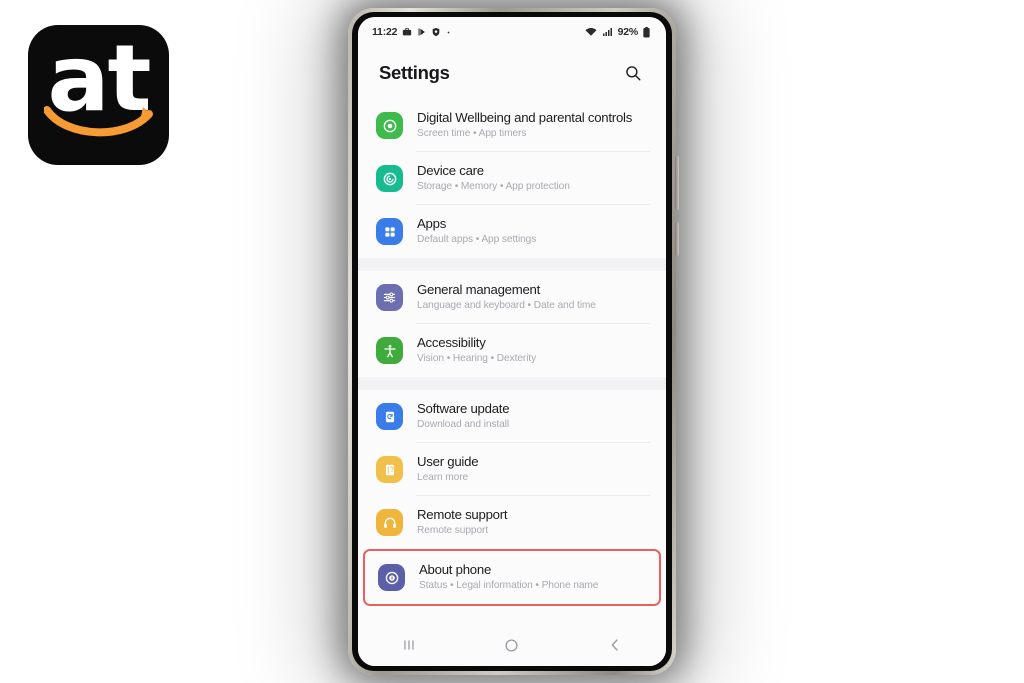  What do you see at coordinates (448, 461) in the screenshot?
I see `settings-row-title: User guide` at bounding box center [448, 461].